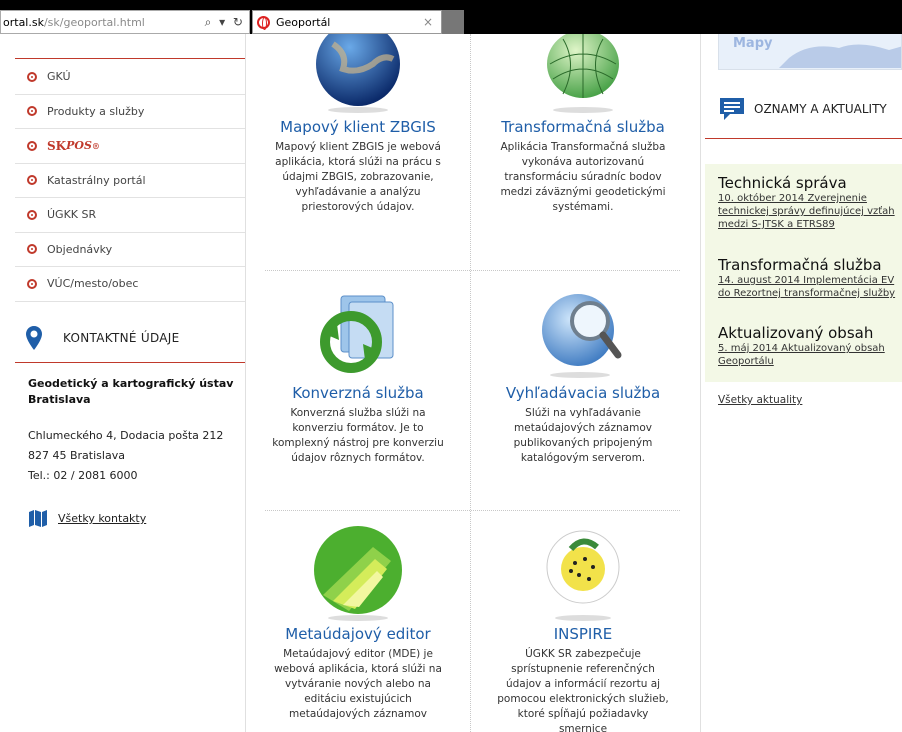  I want to click on address-controls: ⌕ ▾ ↻, so click(225, 22).